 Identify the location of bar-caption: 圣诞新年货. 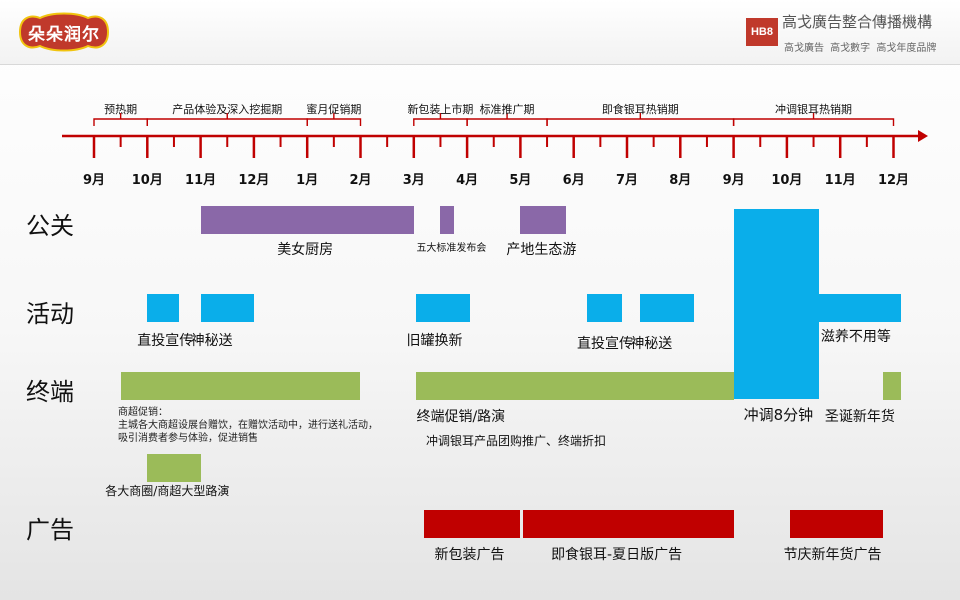
(859, 417).